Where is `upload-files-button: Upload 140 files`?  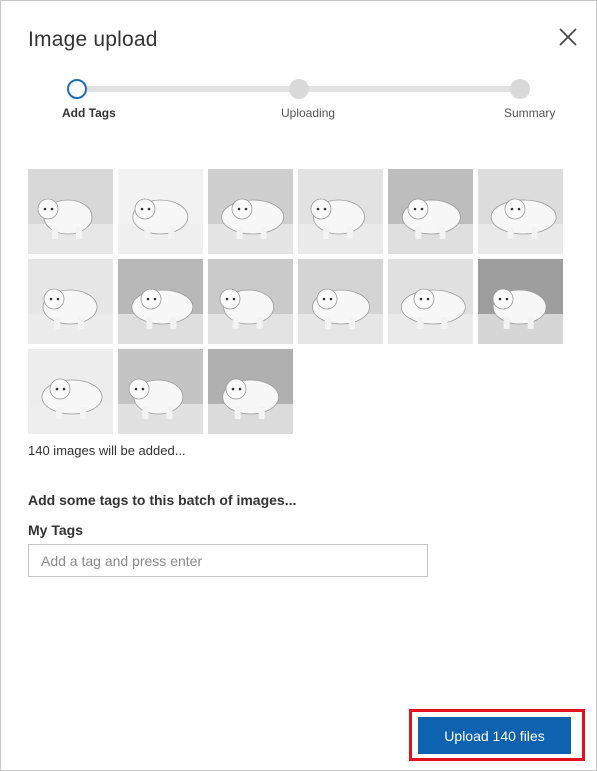 upload-files-button: Upload 140 files is located at coordinates (494, 735).